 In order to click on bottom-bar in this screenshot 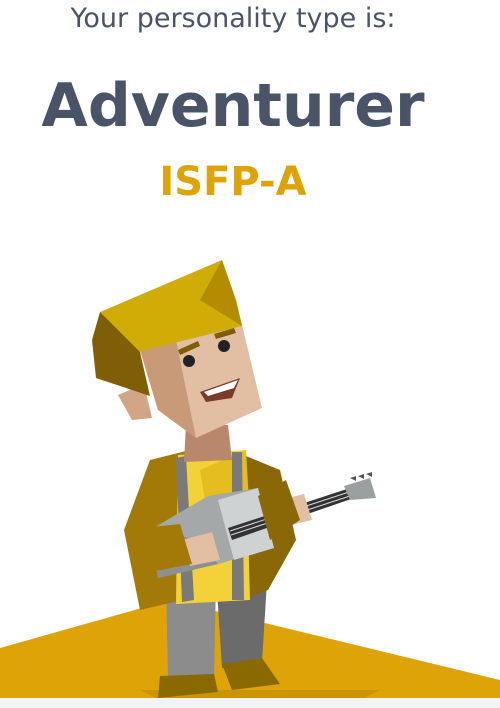, I will do `click(250, 703)`.